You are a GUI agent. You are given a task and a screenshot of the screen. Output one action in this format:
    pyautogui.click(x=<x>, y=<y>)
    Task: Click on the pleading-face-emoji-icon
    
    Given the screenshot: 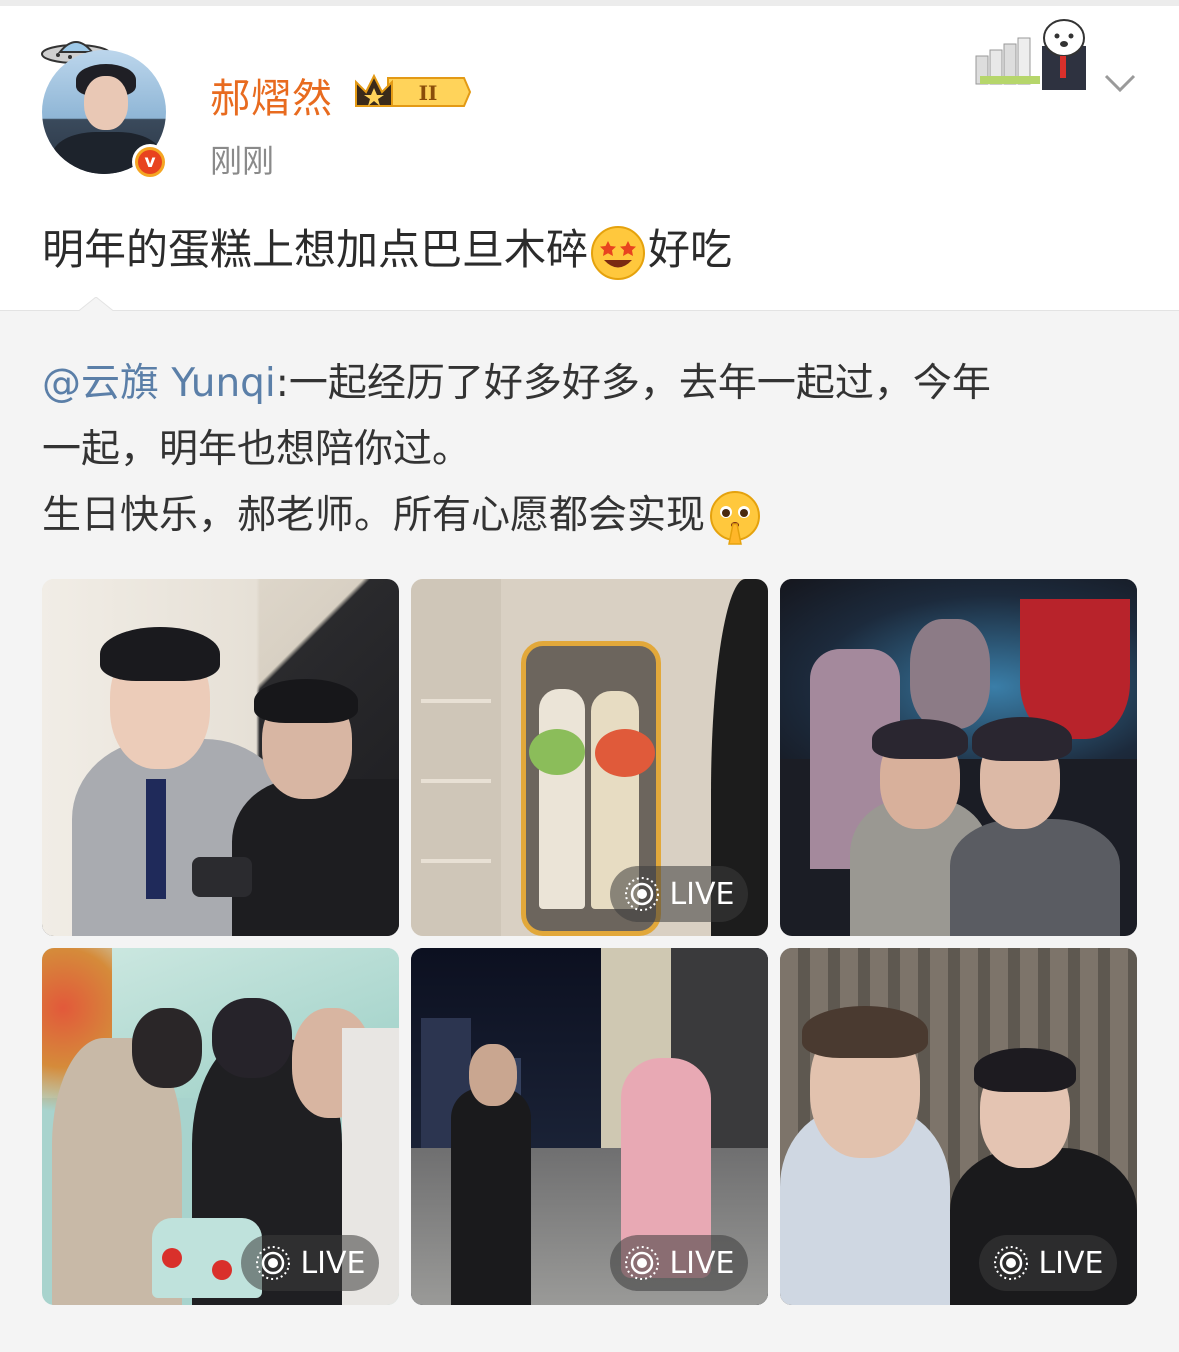 What is the action you would take?
    pyautogui.click(x=735, y=517)
    